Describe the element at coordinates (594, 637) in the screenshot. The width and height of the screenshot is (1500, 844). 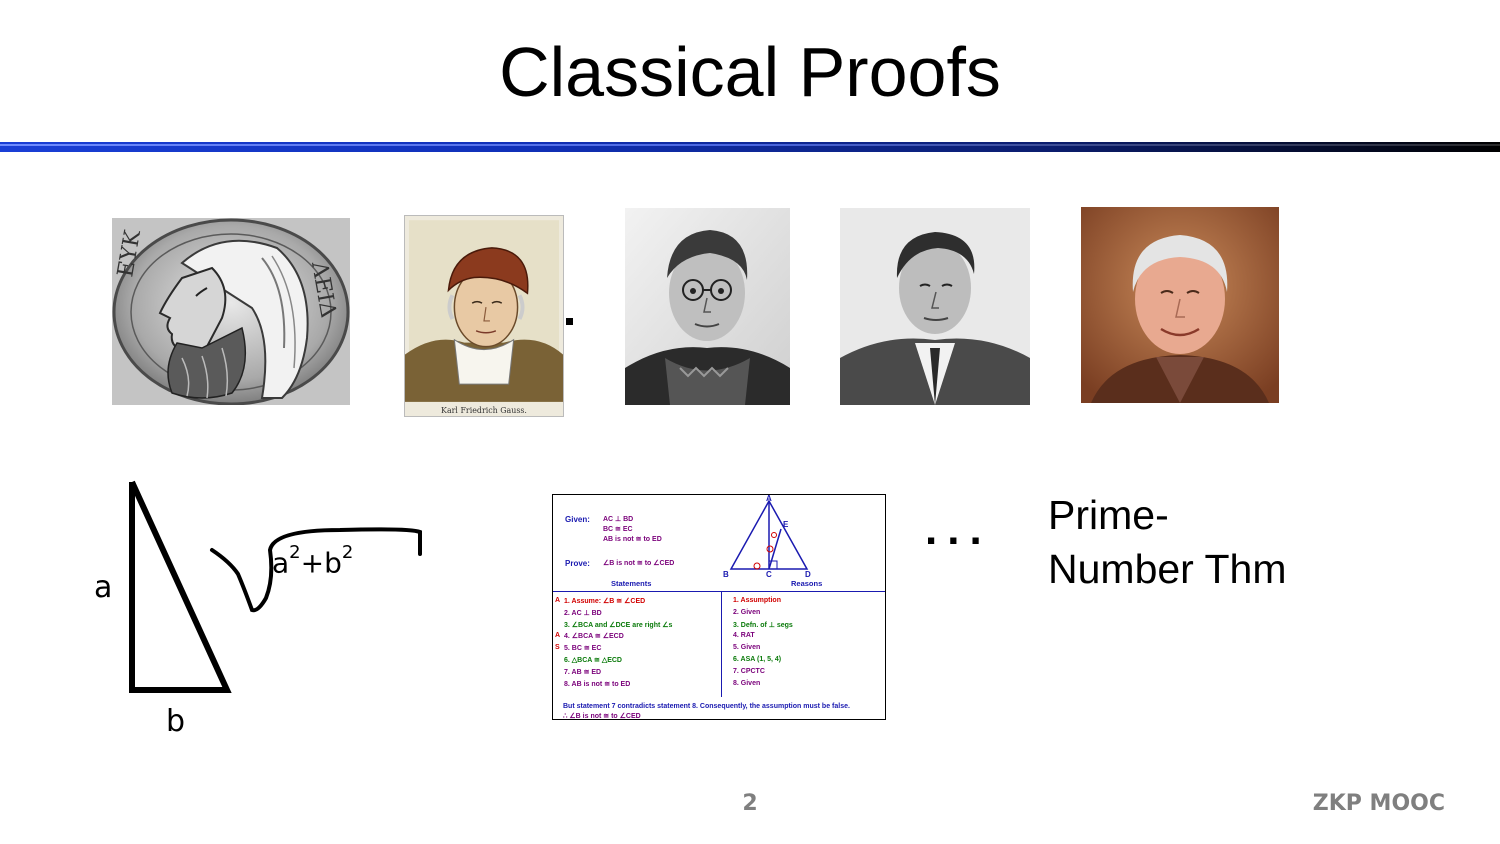
I see `proof-statement: 4. ∠BCA ≅ ∠ECD` at that location.